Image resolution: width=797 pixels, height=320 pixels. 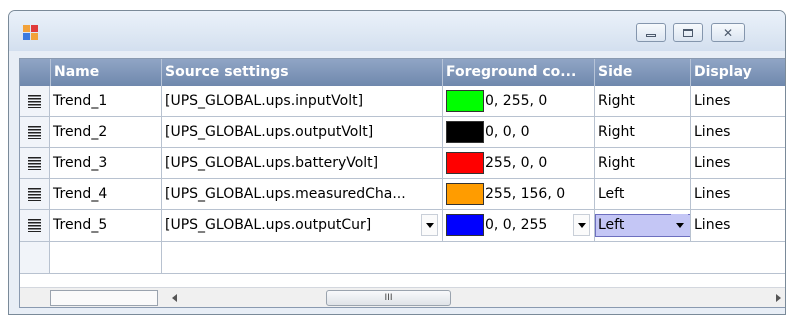 I want to click on frozen-scrollbar, so click(x=104, y=298).